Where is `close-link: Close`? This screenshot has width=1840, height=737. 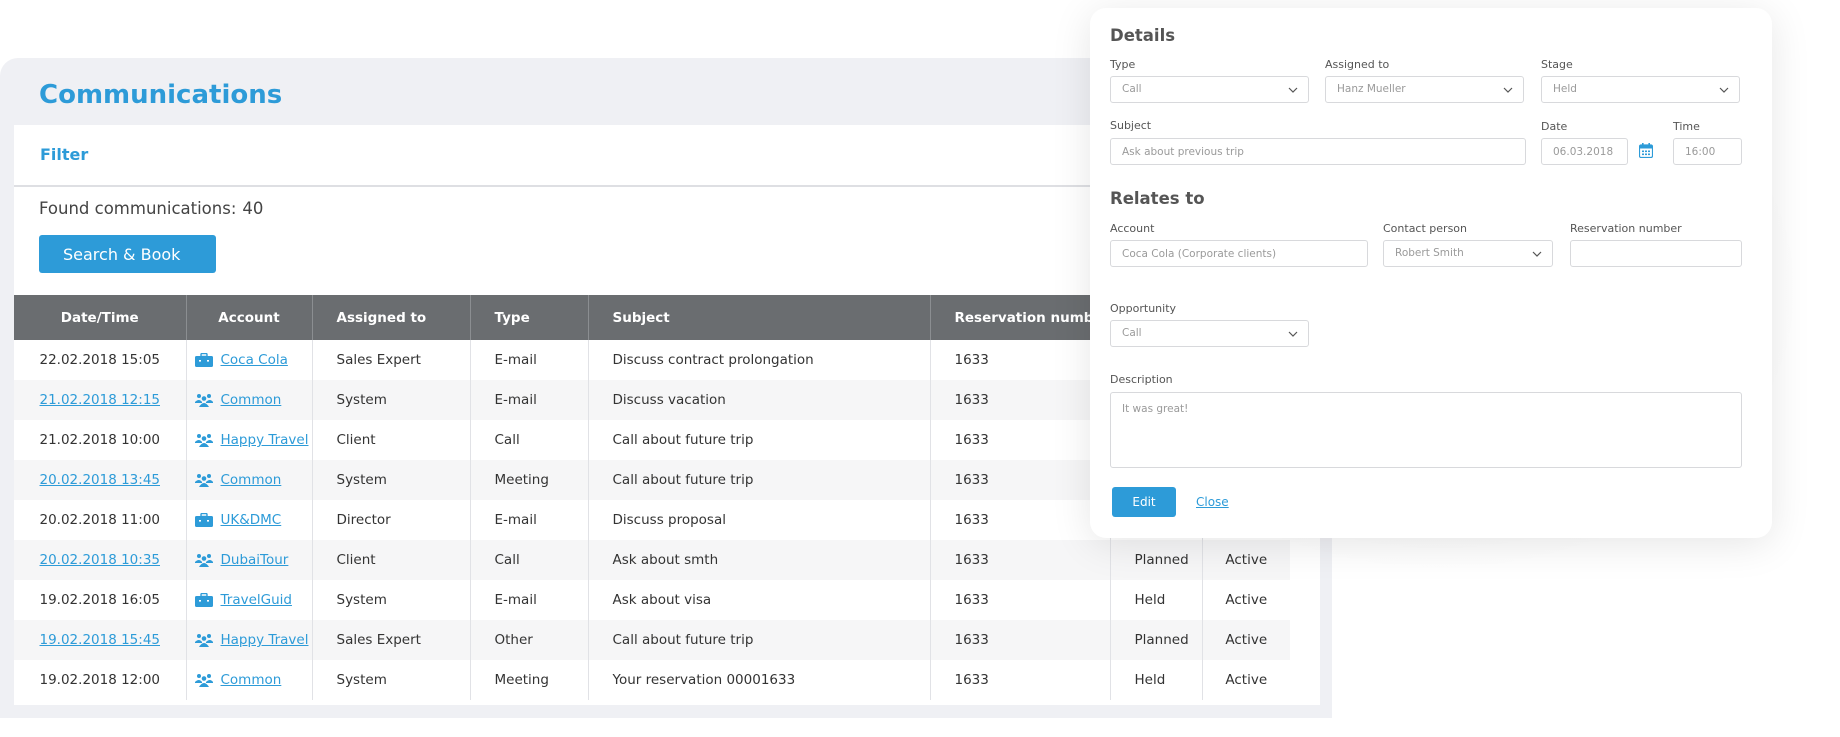 close-link: Close is located at coordinates (1212, 502).